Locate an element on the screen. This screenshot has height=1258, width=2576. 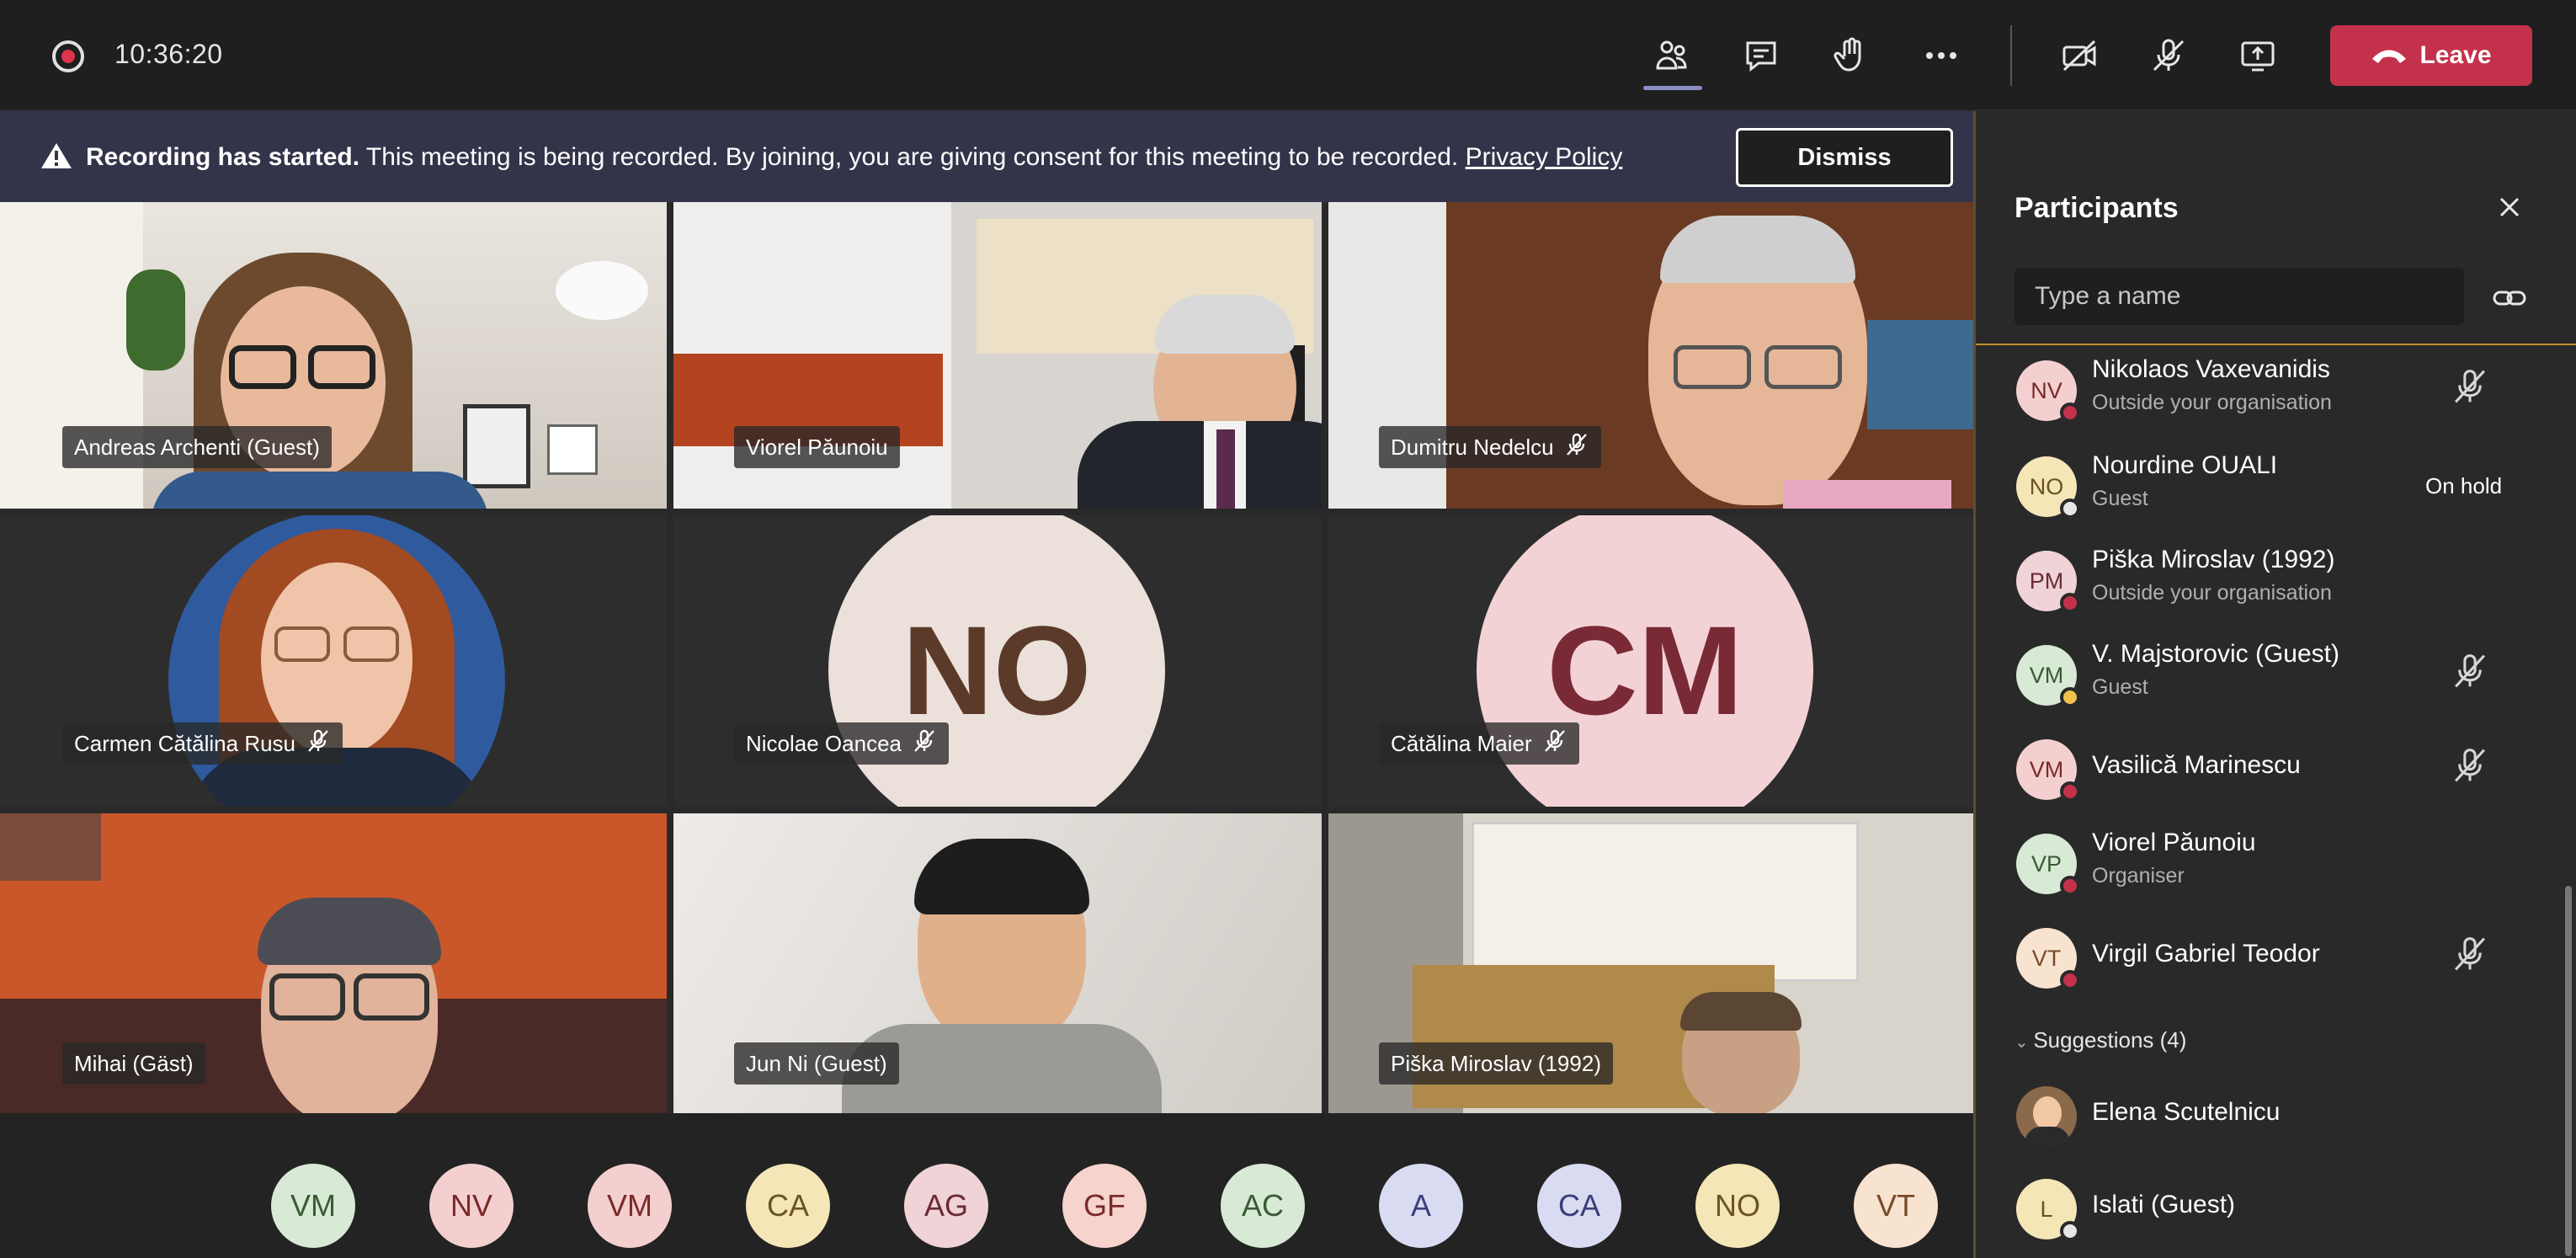
search-input: Type a name is located at coordinates (2239, 296).